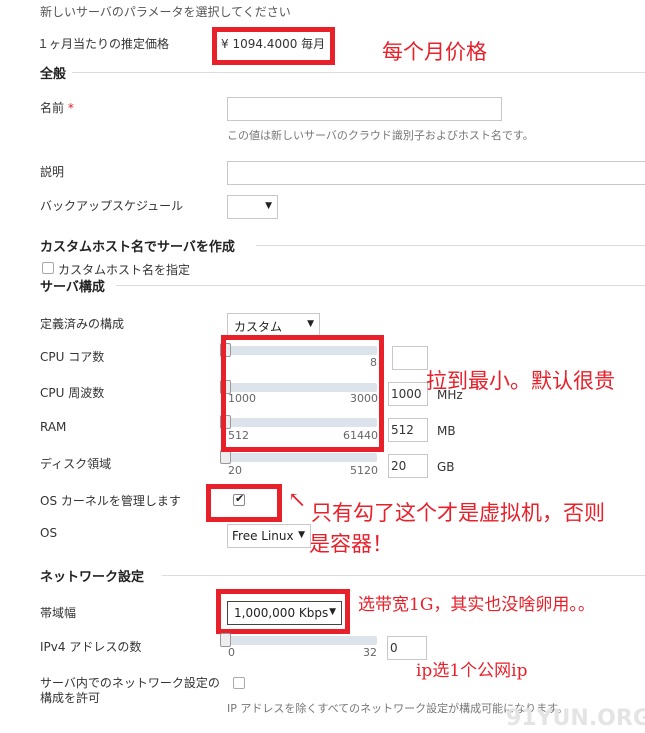 The width and height of the screenshot is (645, 733). Describe the element at coordinates (225, 640) in the screenshot. I see `ipv4-slider-handle` at that location.